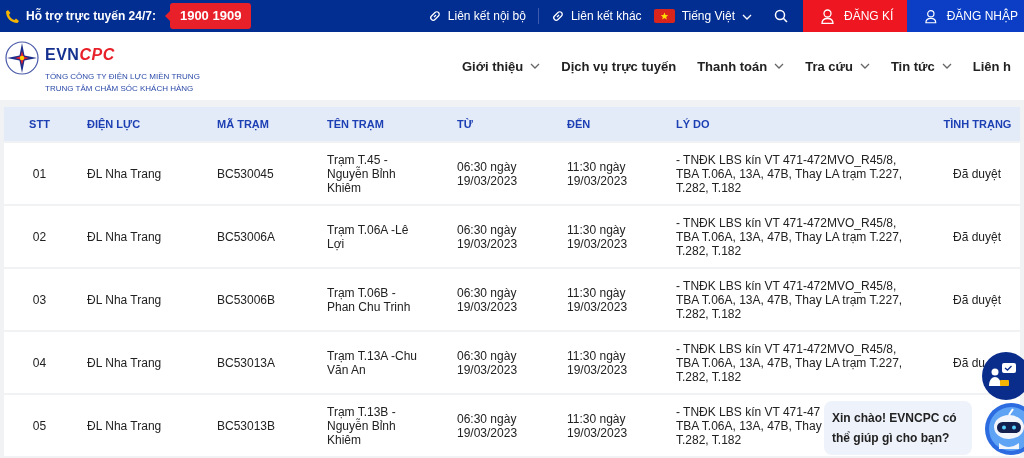 The image size is (1024, 458). What do you see at coordinates (39, 173) in the screenshot?
I see `table-cell-text: 01` at bounding box center [39, 173].